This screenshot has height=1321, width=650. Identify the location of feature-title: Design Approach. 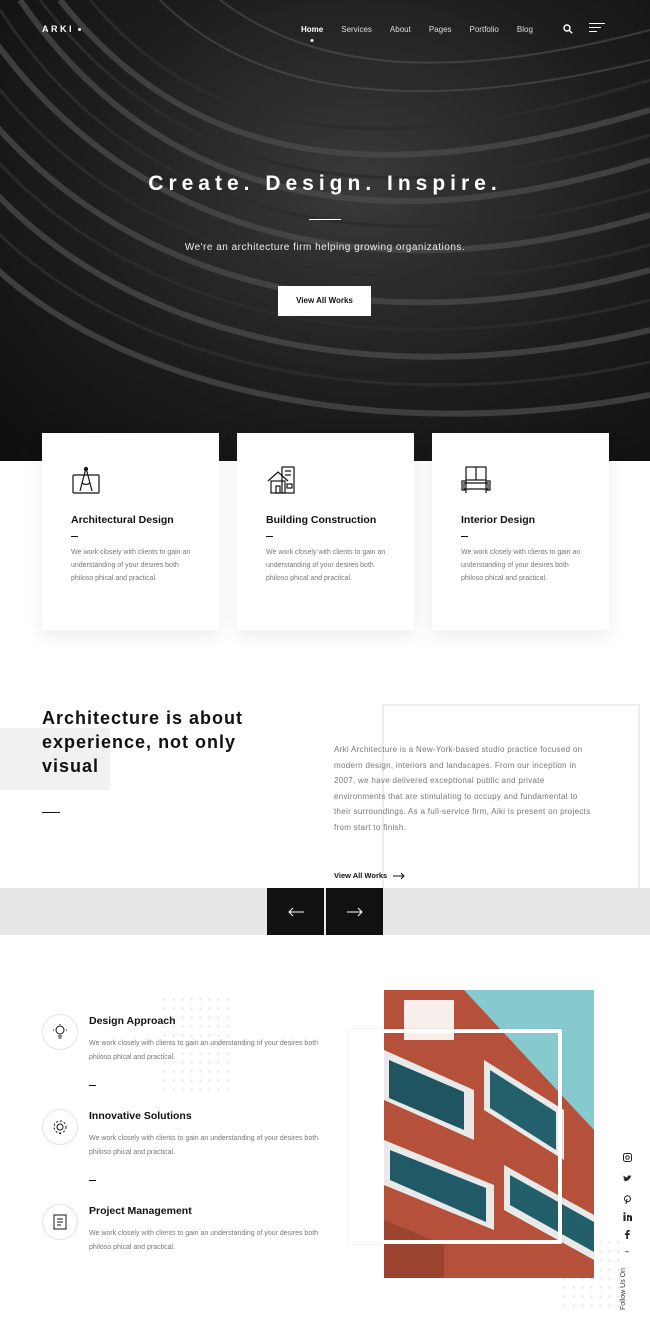
(132, 1021).